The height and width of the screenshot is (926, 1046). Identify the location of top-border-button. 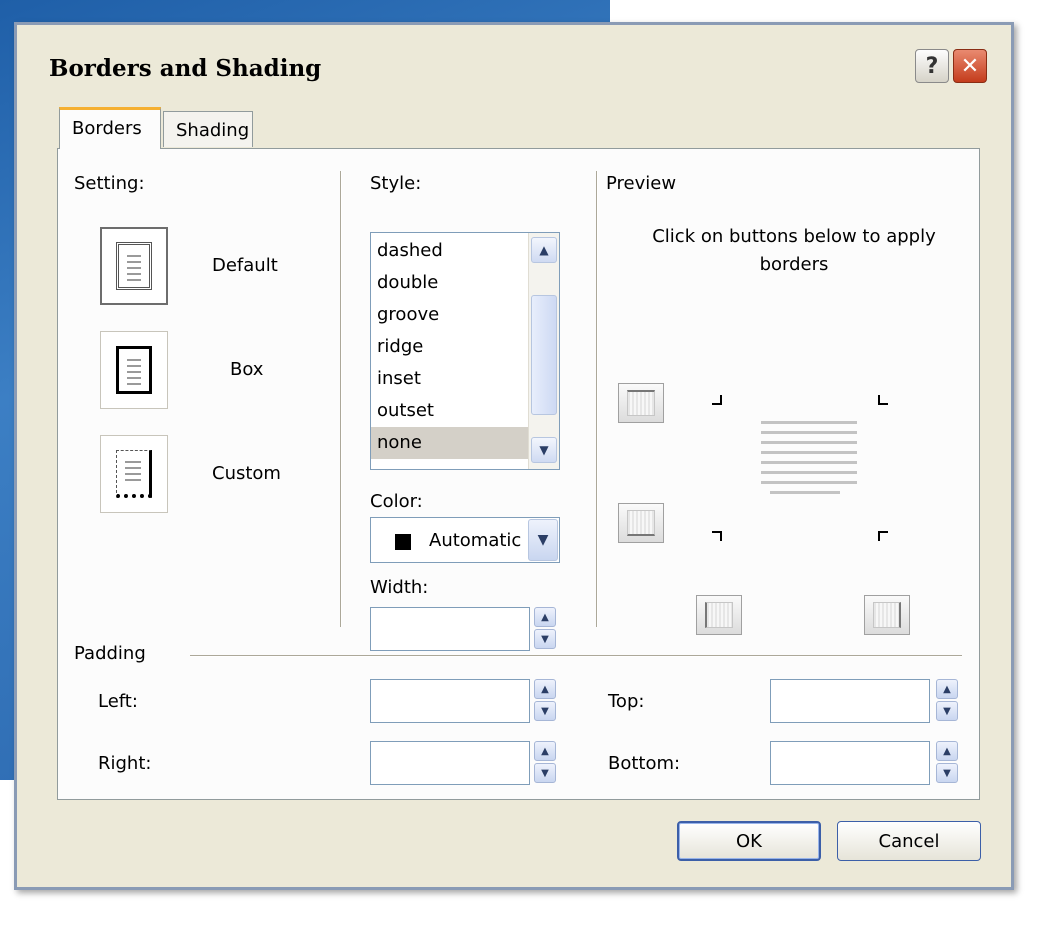
(641, 403).